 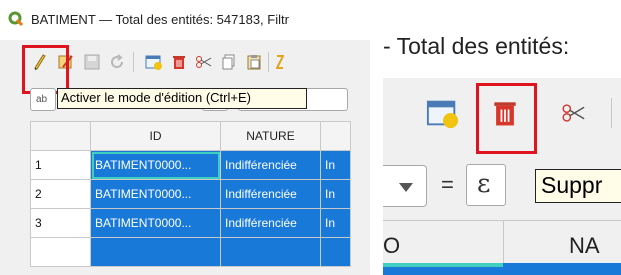 What do you see at coordinates (60, 194) in the screenshot?
I see `row-number: 2` at bounding box center [60, 194].